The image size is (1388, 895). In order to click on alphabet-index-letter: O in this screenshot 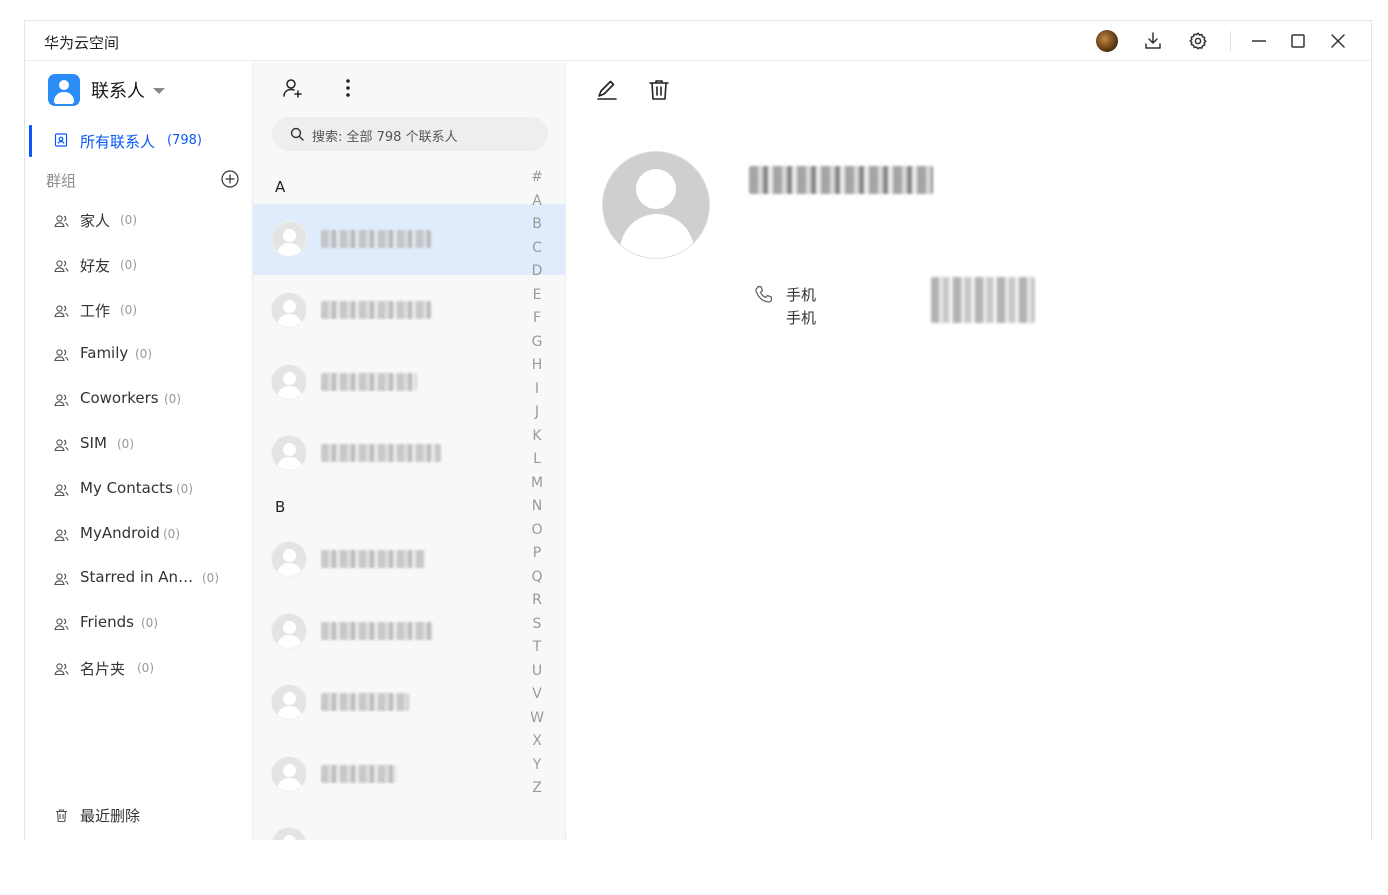, I will do `click(537, 531)`.